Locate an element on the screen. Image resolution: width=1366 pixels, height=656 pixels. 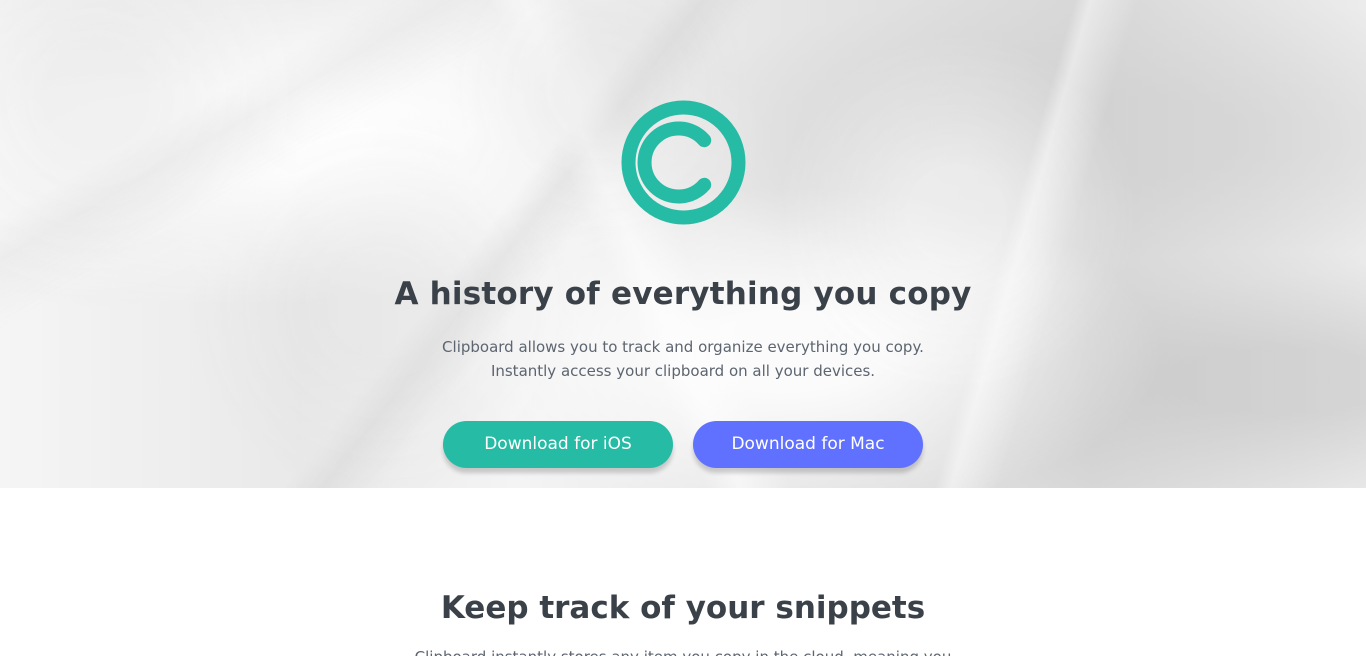
copyright-icon is located at coordinates (683, 162).